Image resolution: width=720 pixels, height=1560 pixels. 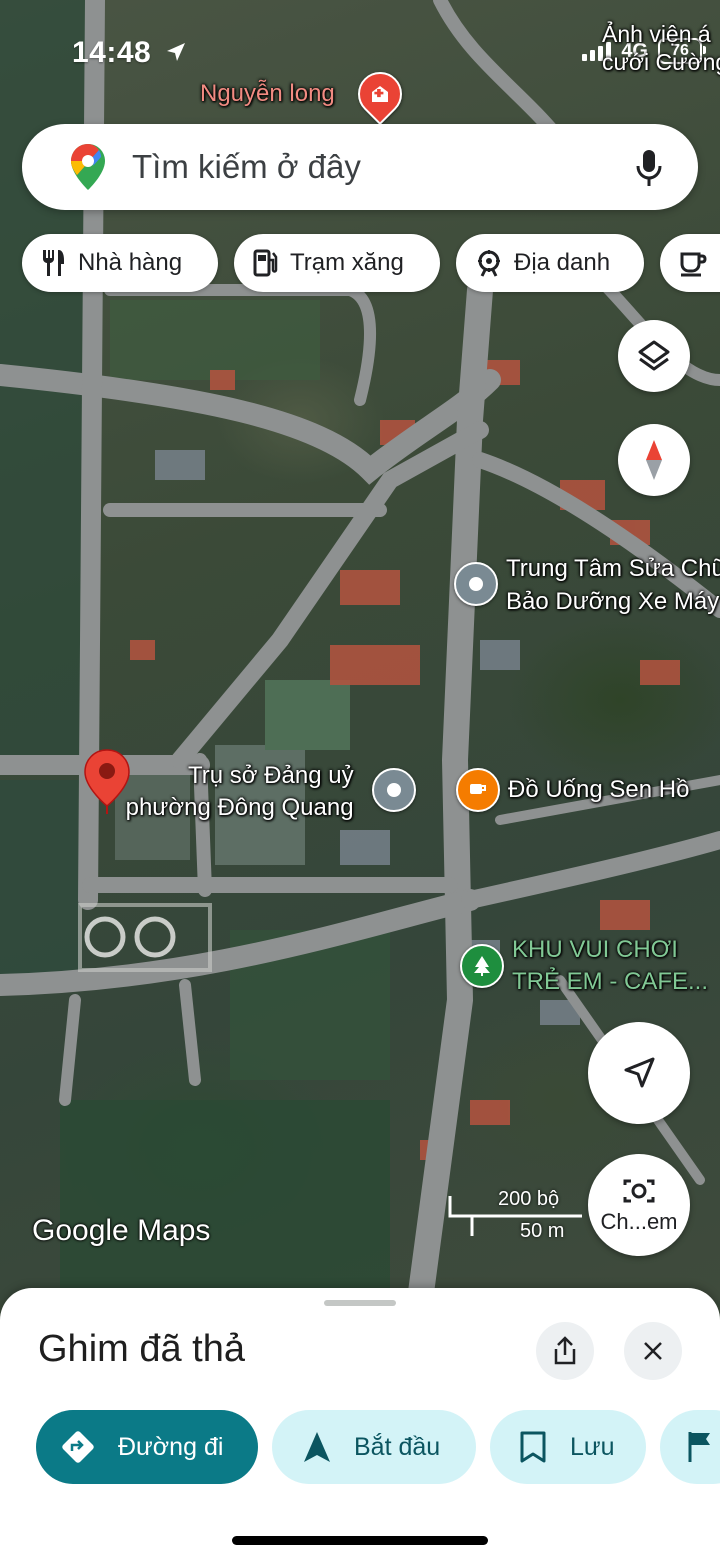 What do you see at coordinates (271, 775) in the screenshot?
I see `party-hq-line1: Trụ sở Đảng uỷ` at bounding box center [271, 775].